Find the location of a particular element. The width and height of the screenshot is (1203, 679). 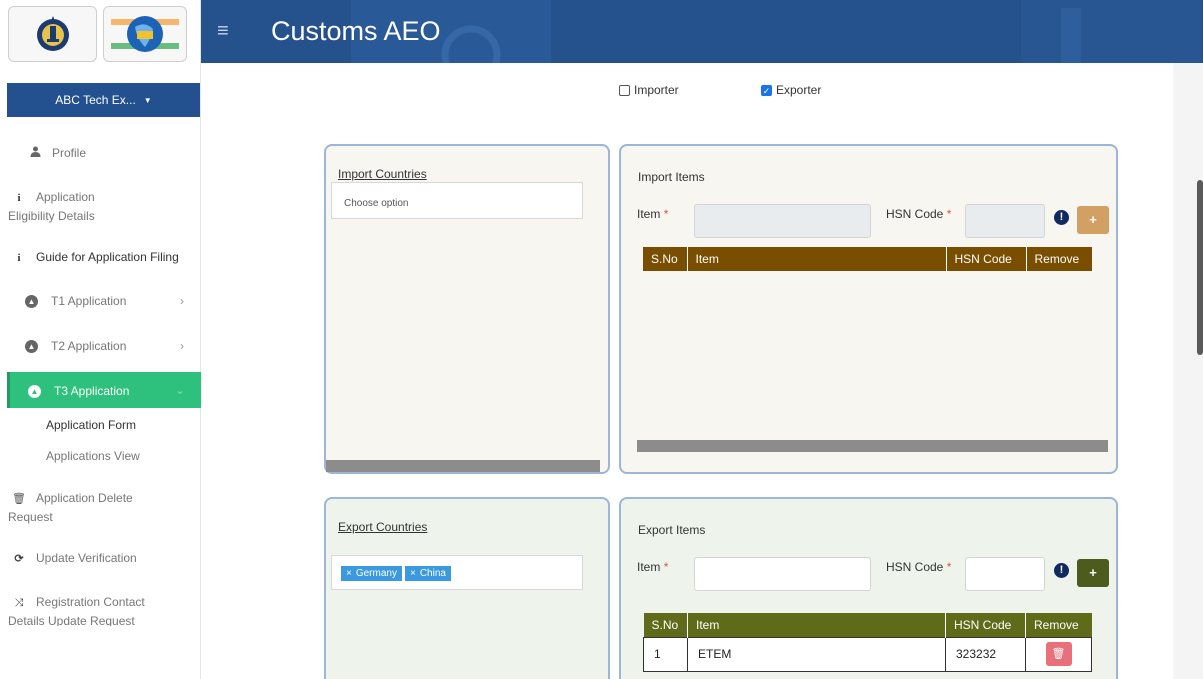

cell-item: ETEM is located at coordinates (816, 654).